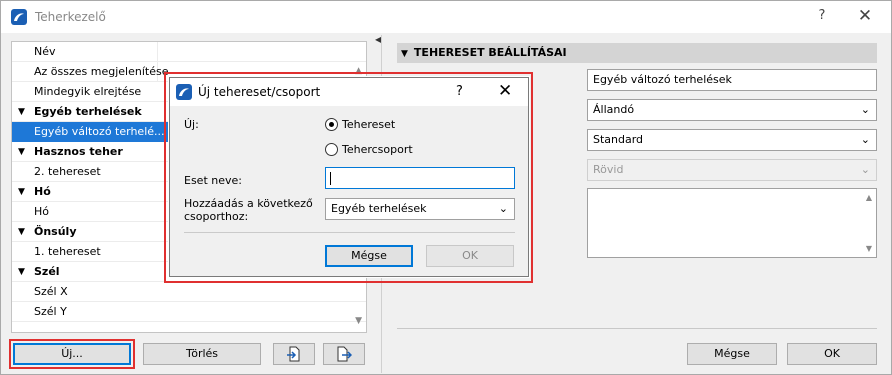 This screenshot has height=375, width=892. I want to click on window-title: Teherkezelő, so click(70, 17).